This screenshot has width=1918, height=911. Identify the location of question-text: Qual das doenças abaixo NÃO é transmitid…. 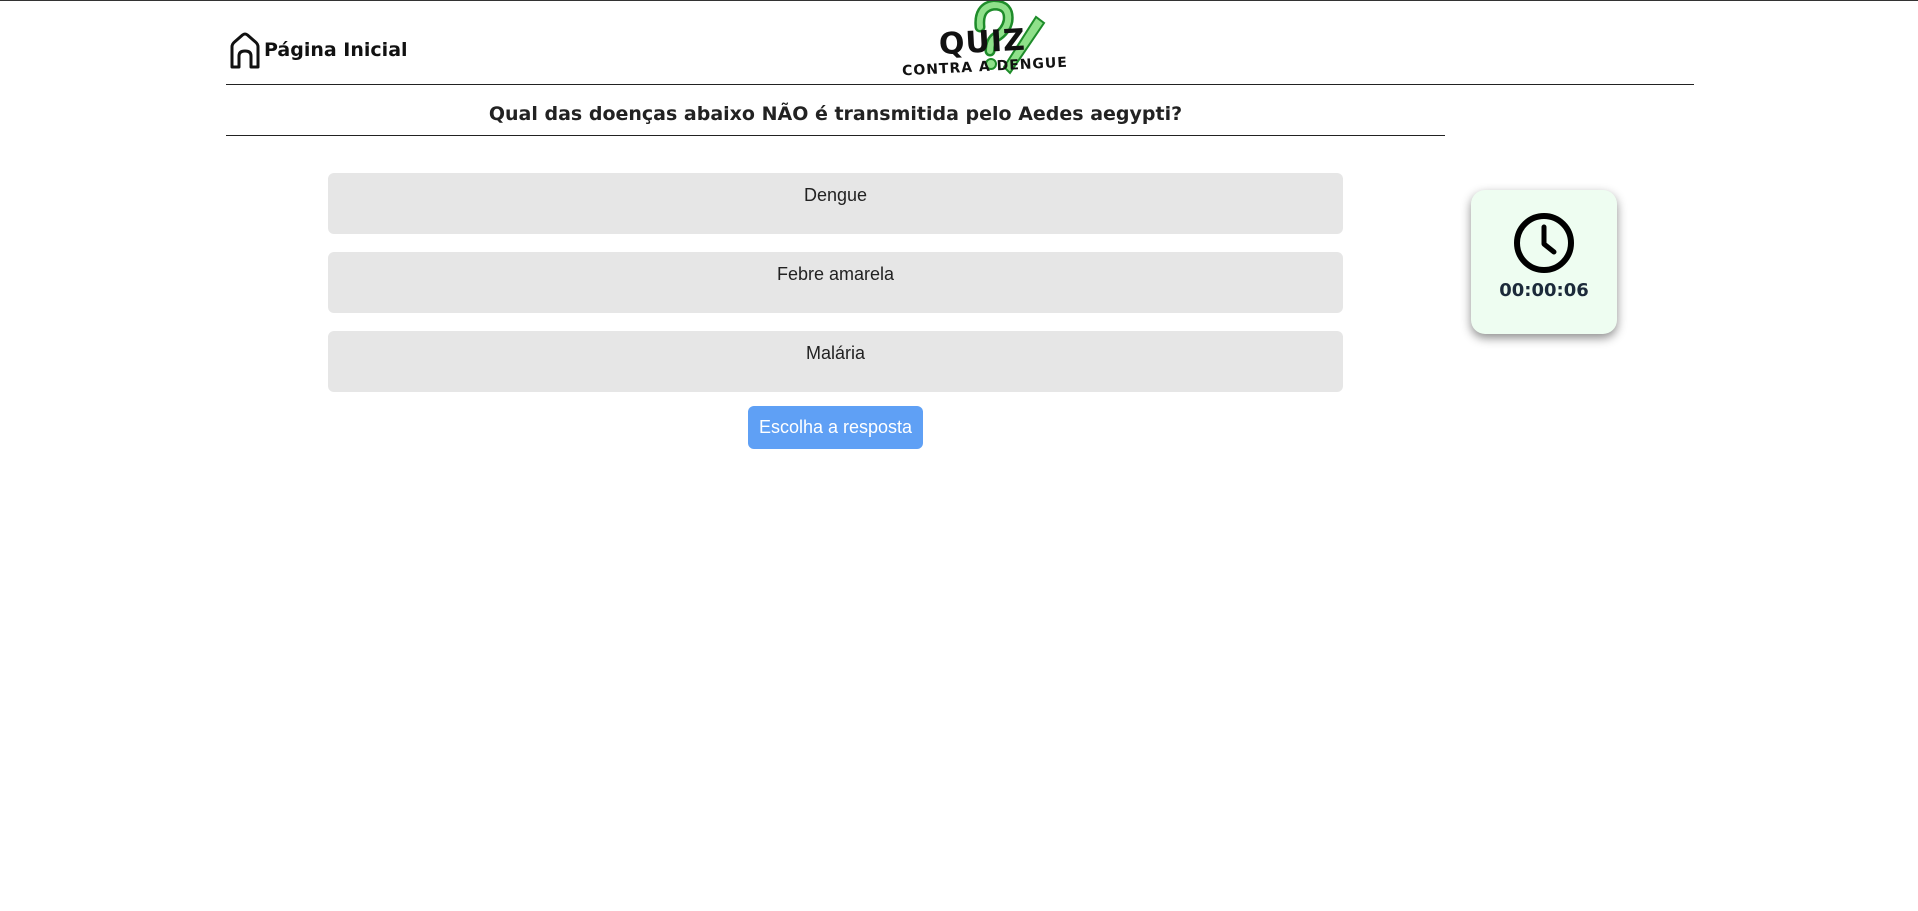
(835, 114).